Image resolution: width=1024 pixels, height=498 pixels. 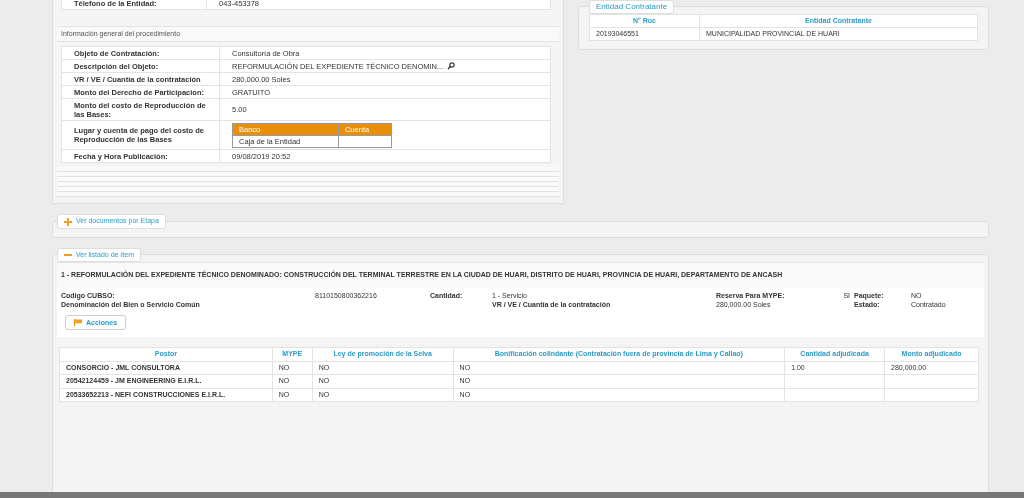 What do you see at coordinates (78, 323) in the screenshot?
I see `flag-icon` at bounding box center [78, 323].